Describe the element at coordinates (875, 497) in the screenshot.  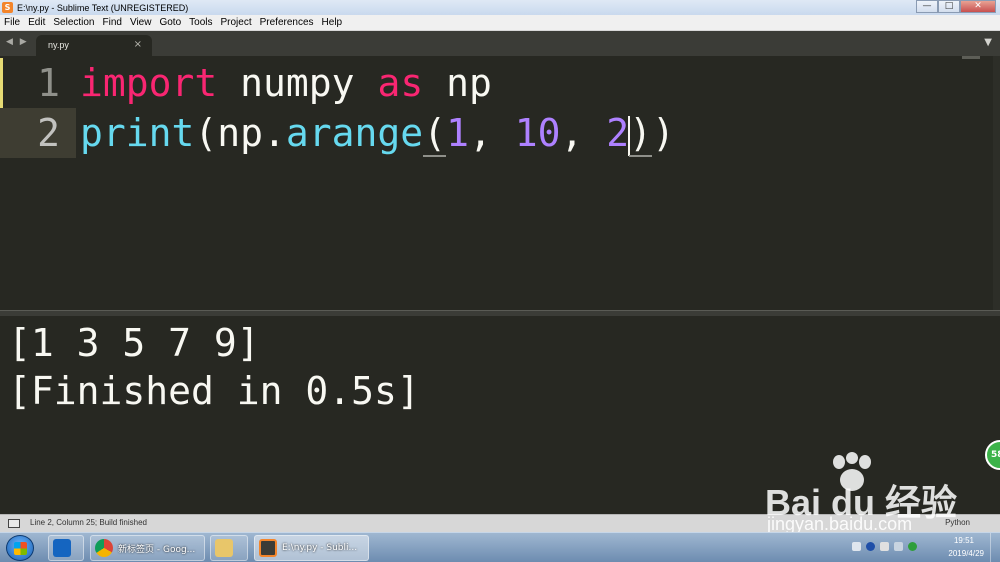
I see `baidu-jingyan-watermark: Bai du 经验 jingyan.baidu.com` at that location.